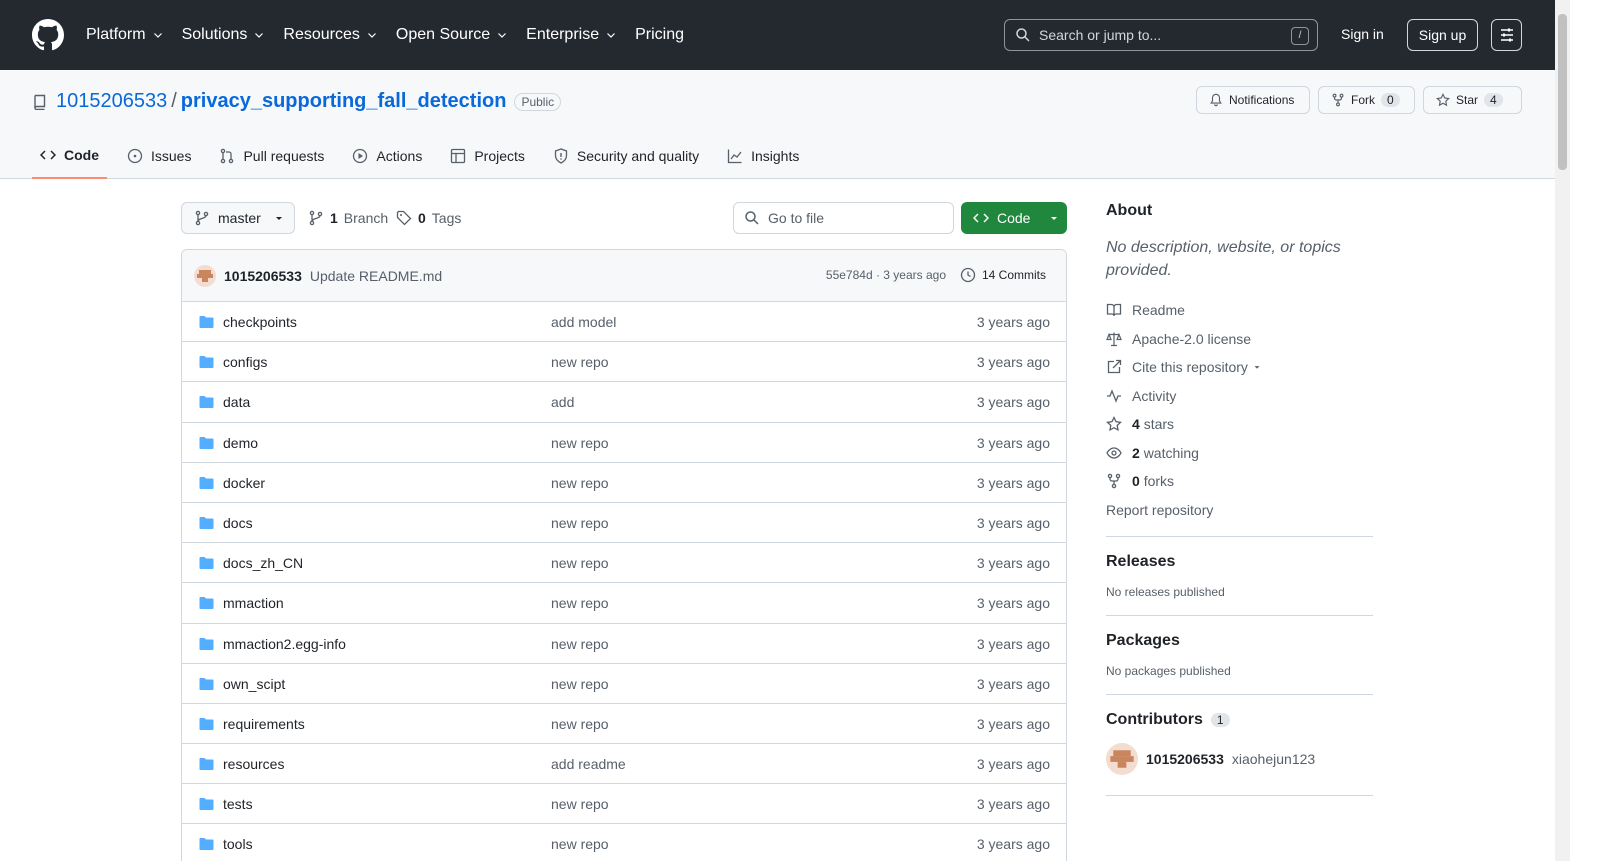 Image resolution: width=1600 pixels, height=861 pixels. I want to click on file-row: tests new repo 3 years ago, so click(624, 804).